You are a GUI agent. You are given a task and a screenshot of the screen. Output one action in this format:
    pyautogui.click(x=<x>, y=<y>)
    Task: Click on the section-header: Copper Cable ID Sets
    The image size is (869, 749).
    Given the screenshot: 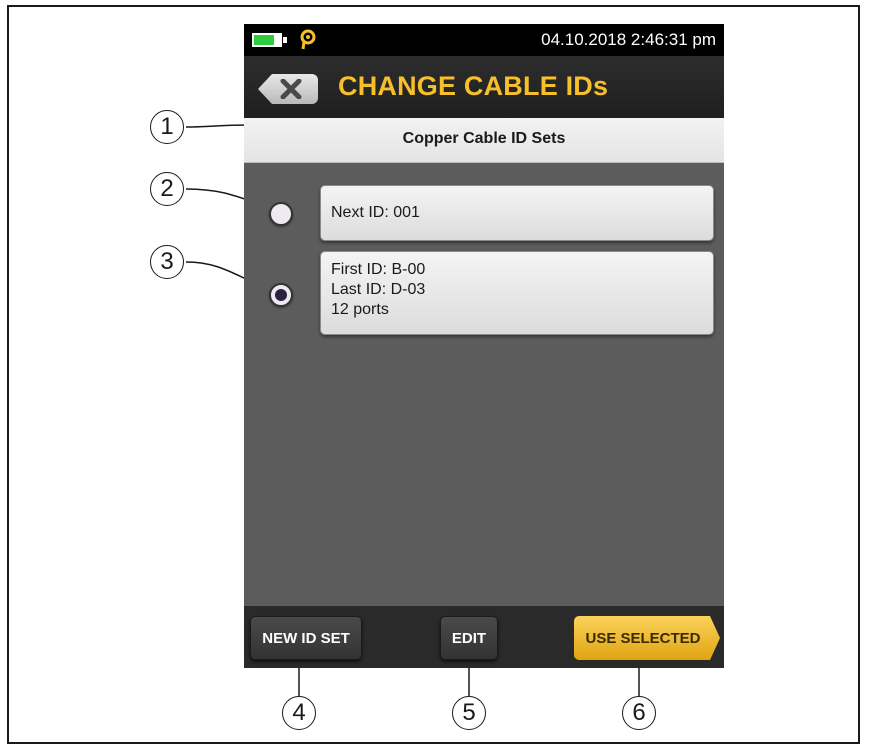 What is the action you would take?
    pyautogui.click(x=484, y=140)
    